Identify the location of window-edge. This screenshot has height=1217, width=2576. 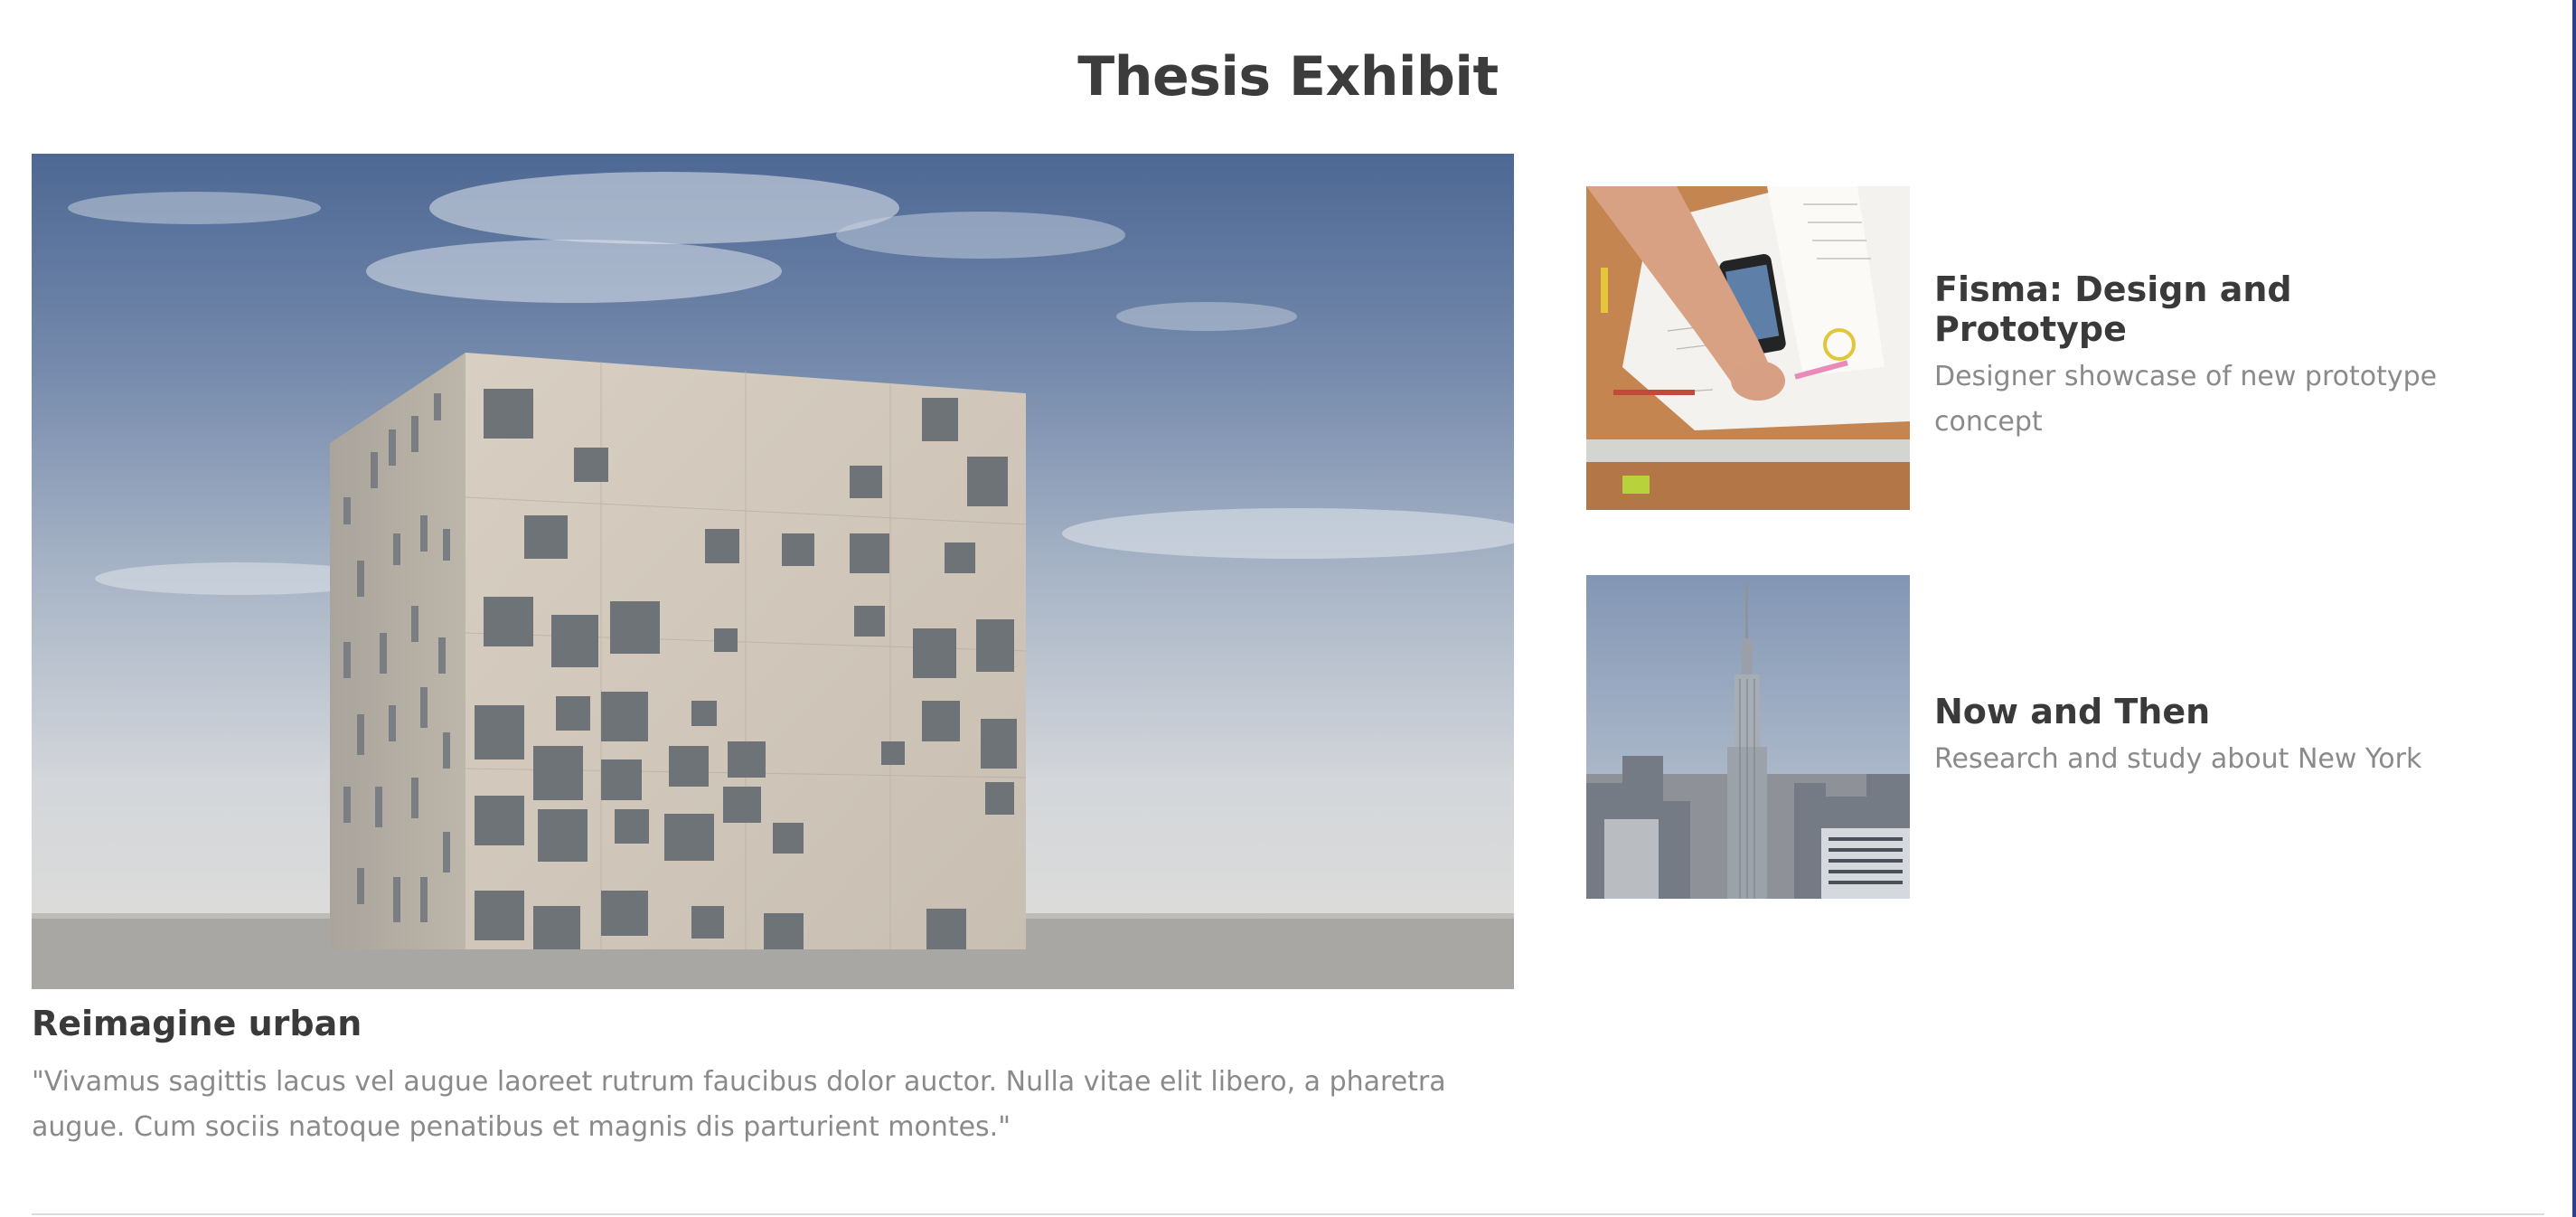
(2574, 608).